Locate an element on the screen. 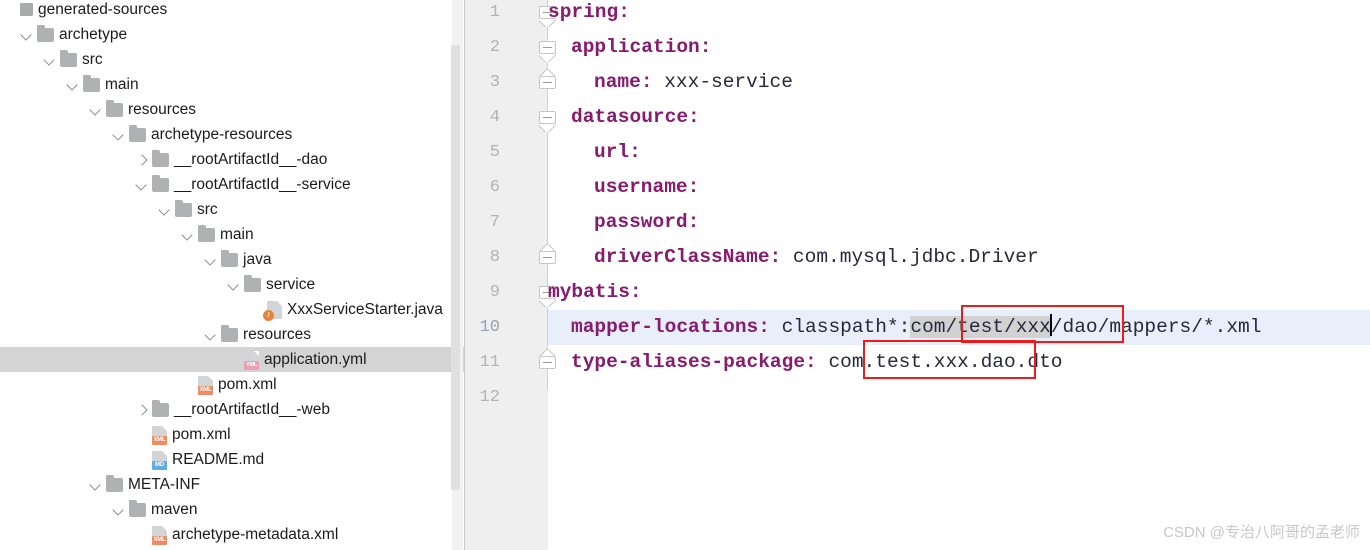  yml-badge: YML is located at coordinates (251, 365).